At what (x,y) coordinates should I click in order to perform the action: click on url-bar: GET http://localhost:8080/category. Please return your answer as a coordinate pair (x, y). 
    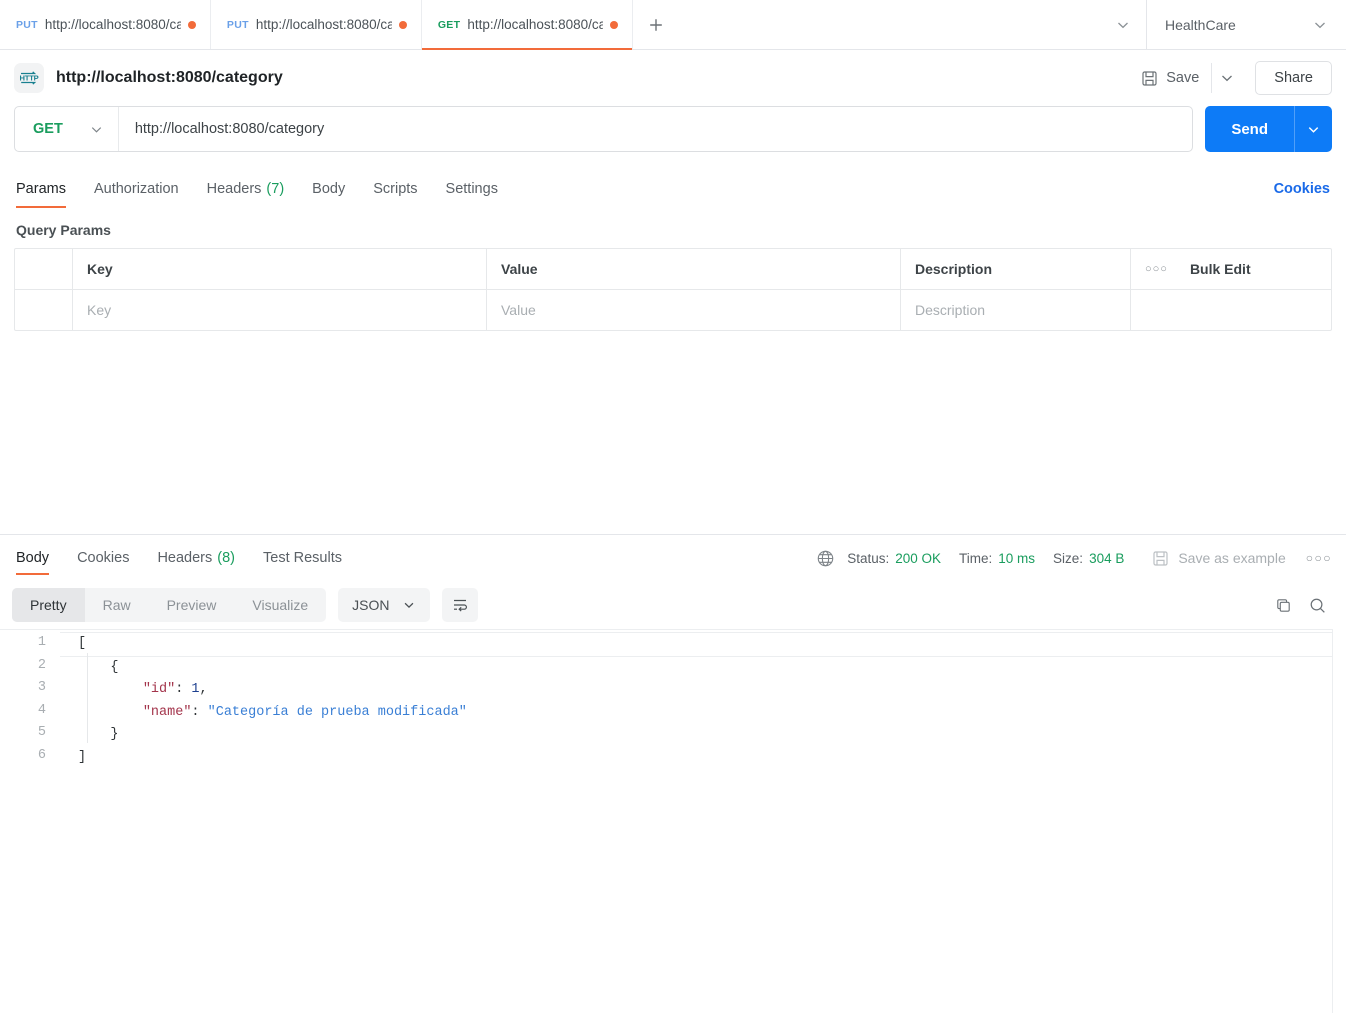
    Looking at the image, I should click on (604, 129).